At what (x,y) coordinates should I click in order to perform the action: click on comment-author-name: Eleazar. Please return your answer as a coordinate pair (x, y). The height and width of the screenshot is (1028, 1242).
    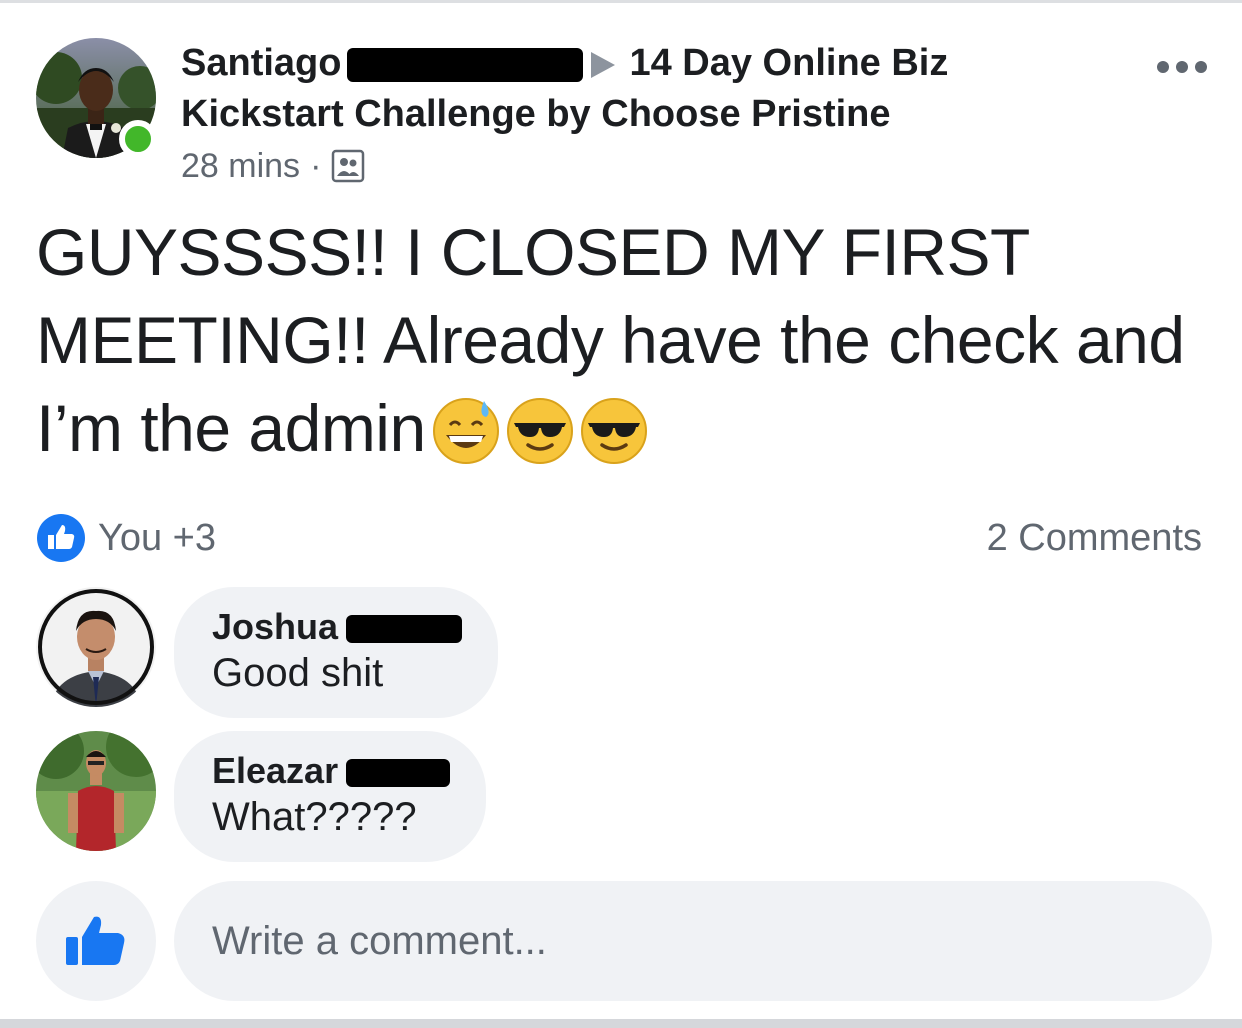
    Looking at the image, I should click on (275, 770).